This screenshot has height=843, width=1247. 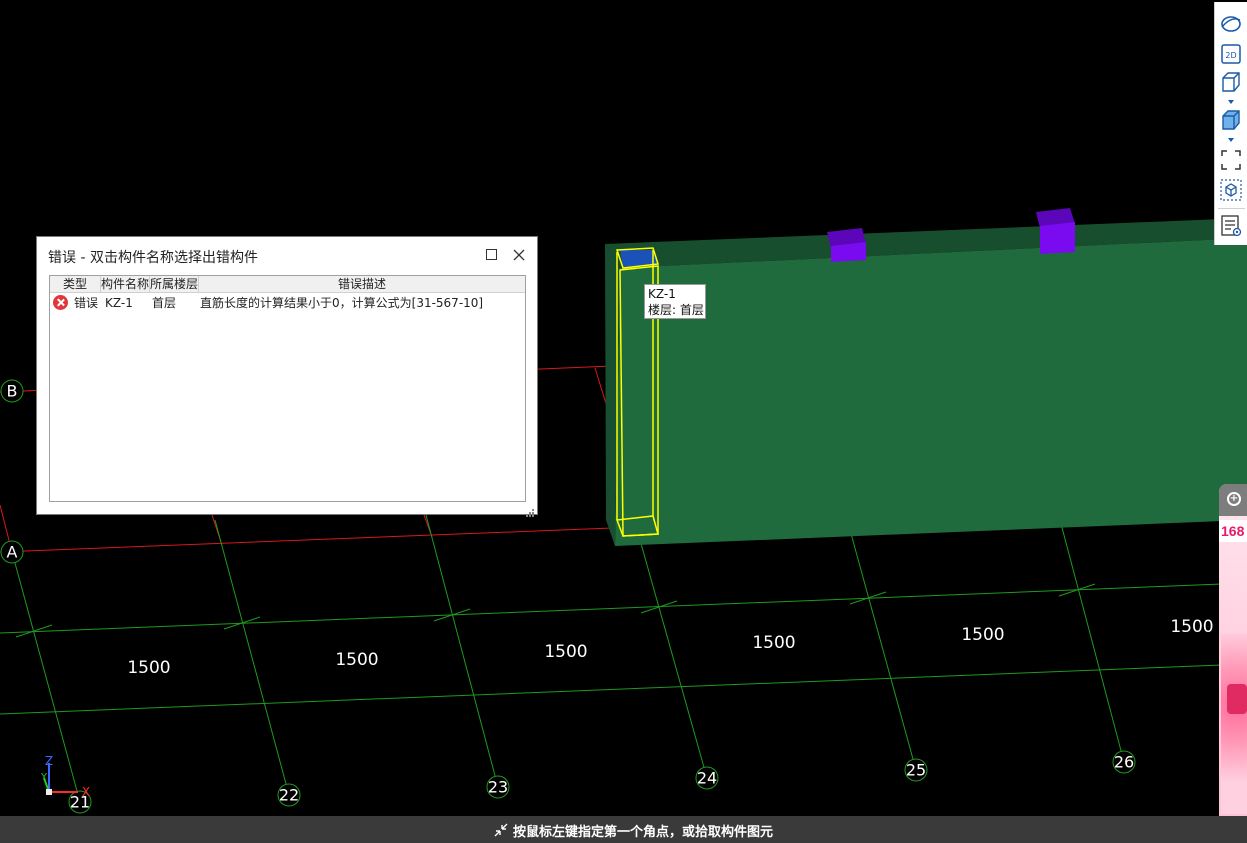 I want to click on column-purple, so click(x=1057, y=238).